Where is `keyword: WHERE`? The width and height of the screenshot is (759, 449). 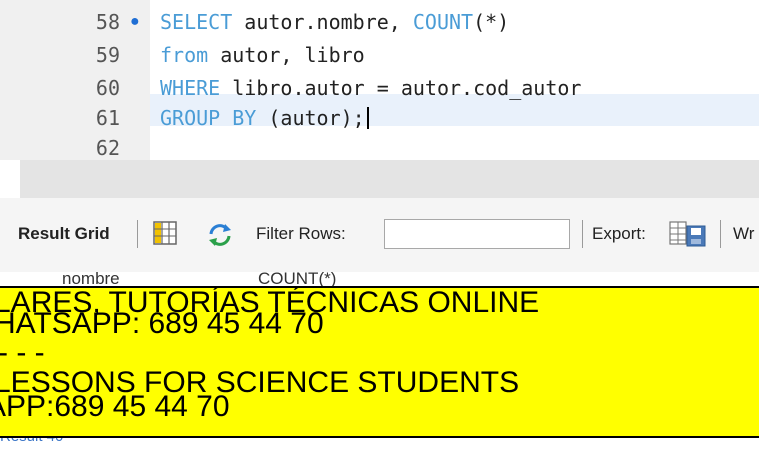 keyword: WHERE is located at coordinates (190, 88).